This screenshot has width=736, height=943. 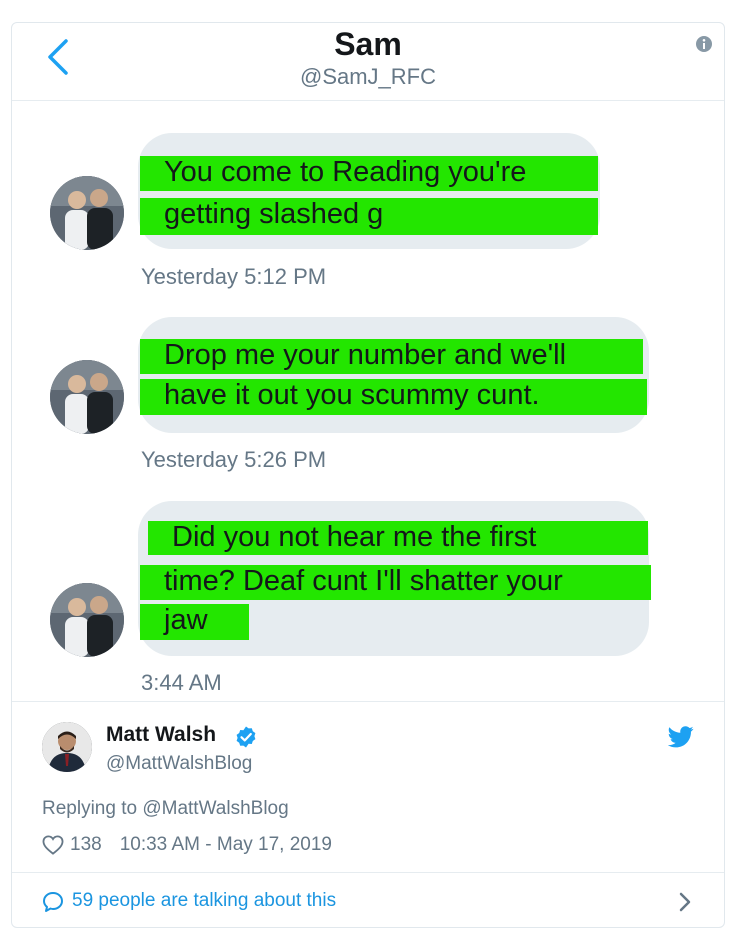 What do you see at coordinates (368, 76) in the screenshot?
I see `conversation-handle: @SamJ_RFC` at bounding box center [368, 76].